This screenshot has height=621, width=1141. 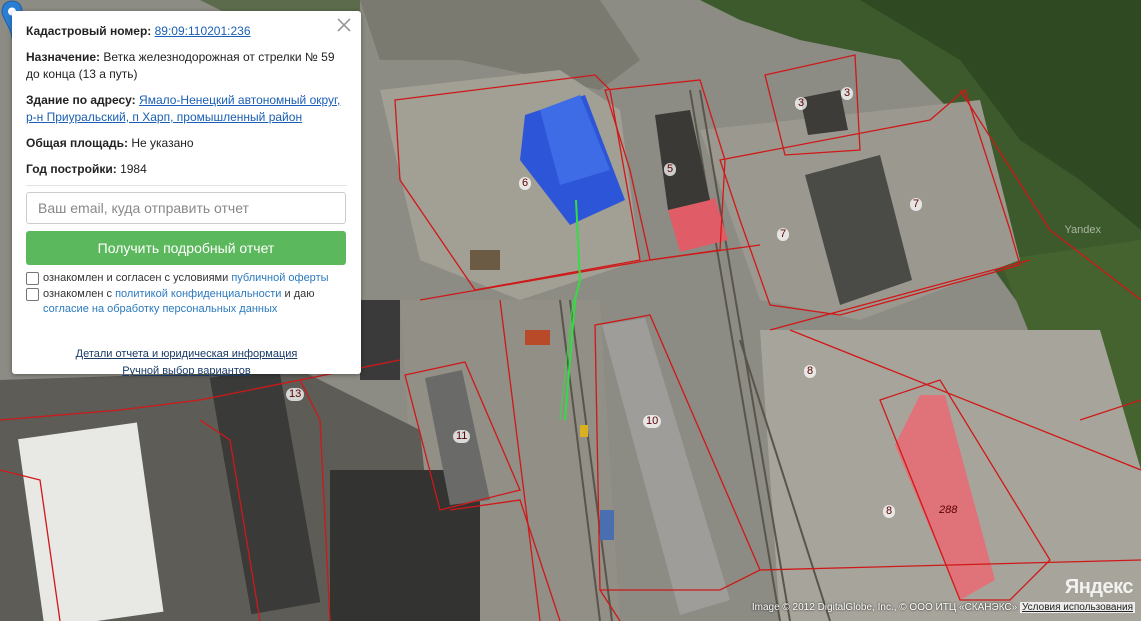 I want to click on purpose-label: Назначение:, so click(x=63, y=57).